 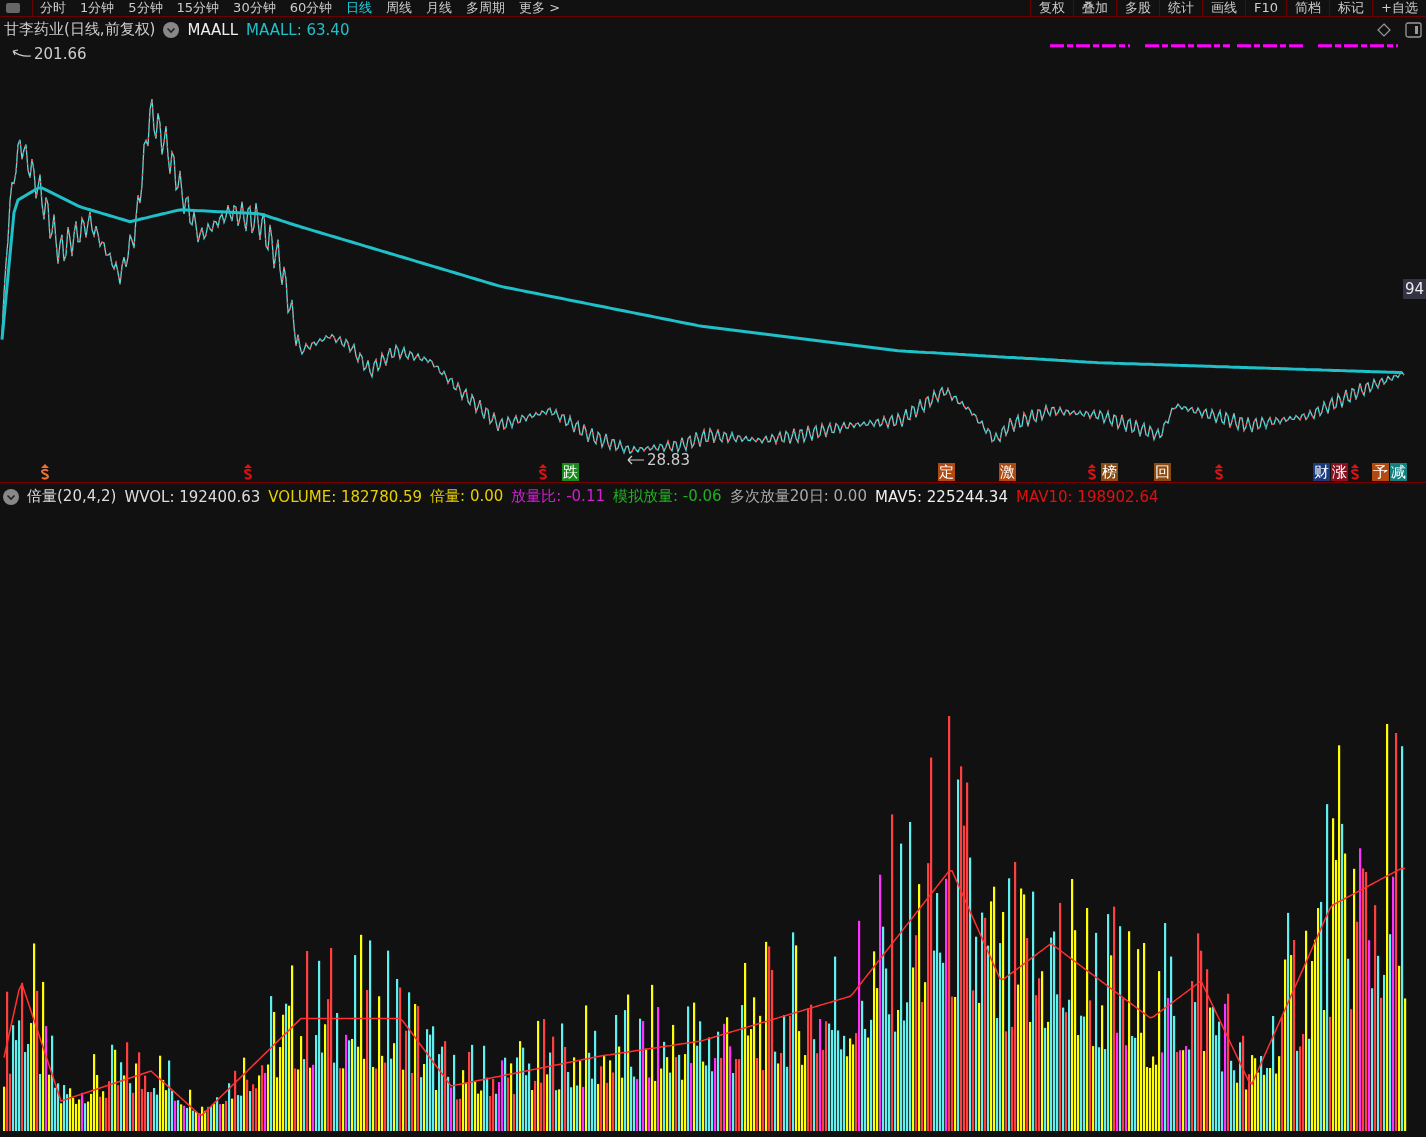 What do you see at coordinates (1138, 8) in the screenshot?
I see `toolbar-button: 多股` at bounding box center [1138, 8].